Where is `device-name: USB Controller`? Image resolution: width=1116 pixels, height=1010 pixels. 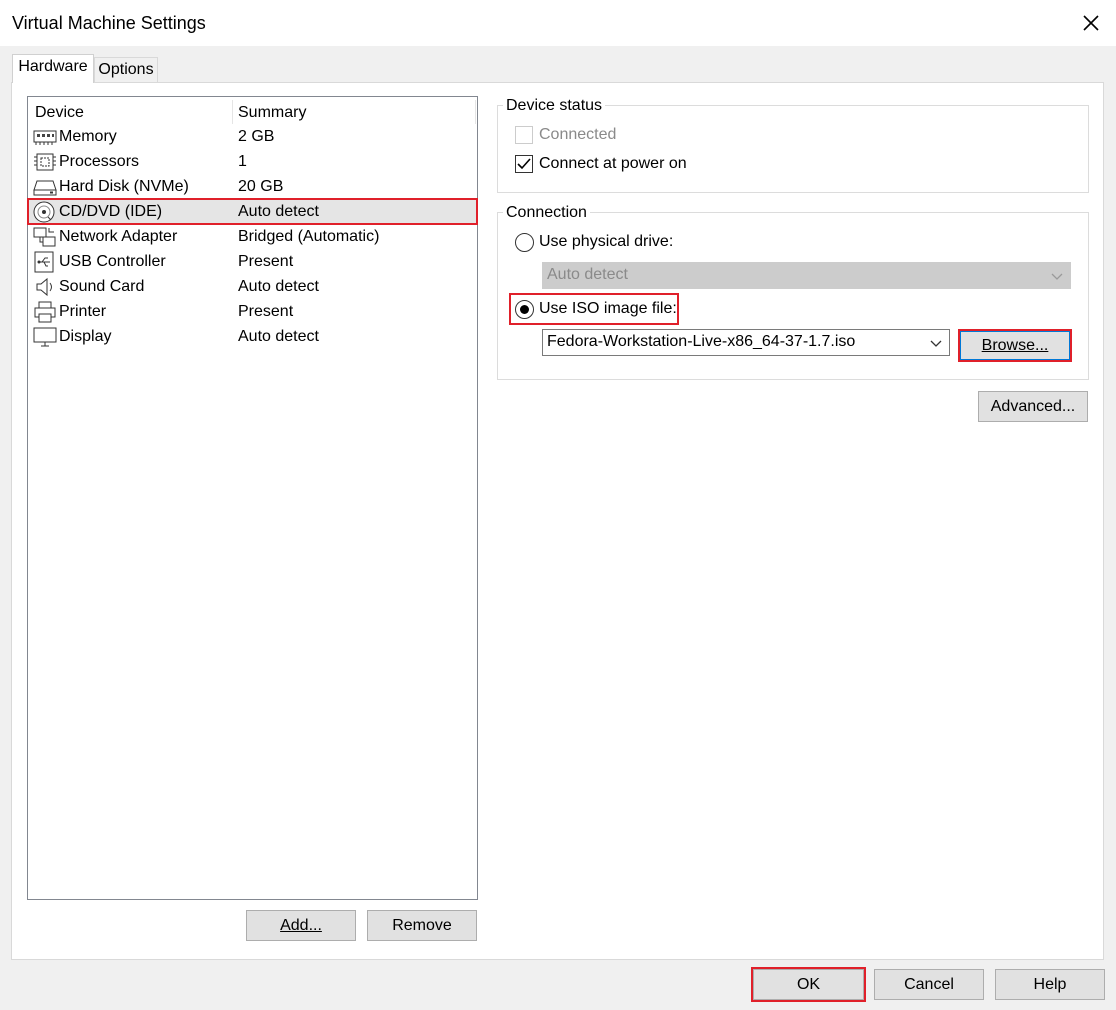
device-name: USB Controller is located at coordinates (112, 261).